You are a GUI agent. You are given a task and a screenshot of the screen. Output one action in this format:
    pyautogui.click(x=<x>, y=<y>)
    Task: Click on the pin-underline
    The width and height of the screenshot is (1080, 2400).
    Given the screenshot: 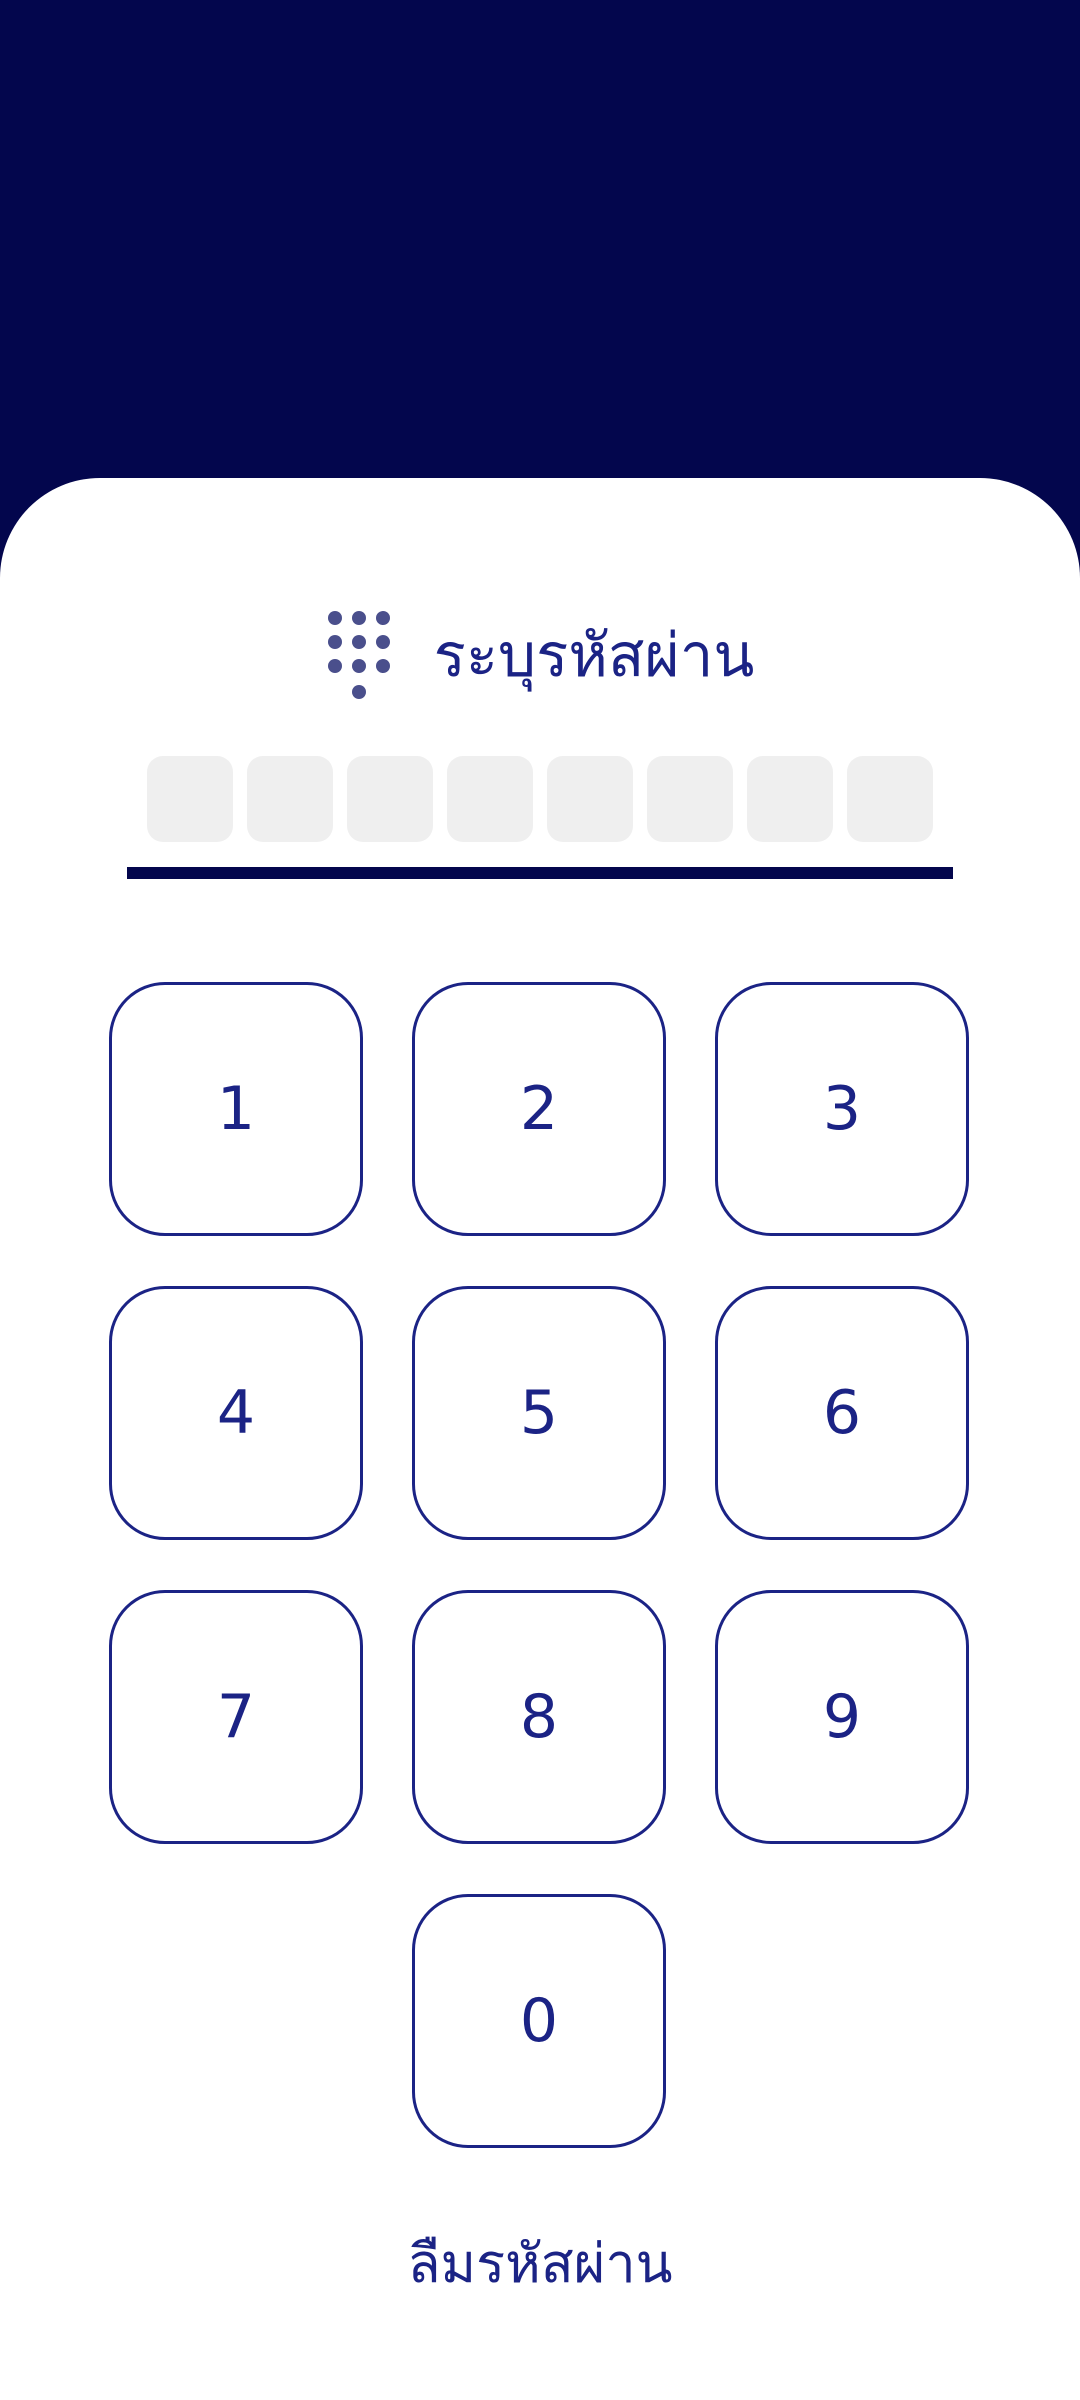 What is the action you would take?
    pyautogui.click(x=540, y=873)
    